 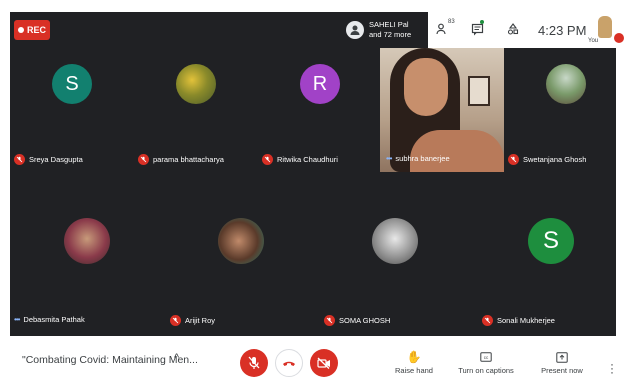 I want to click on self-label: You, so click(x=593, y=41).